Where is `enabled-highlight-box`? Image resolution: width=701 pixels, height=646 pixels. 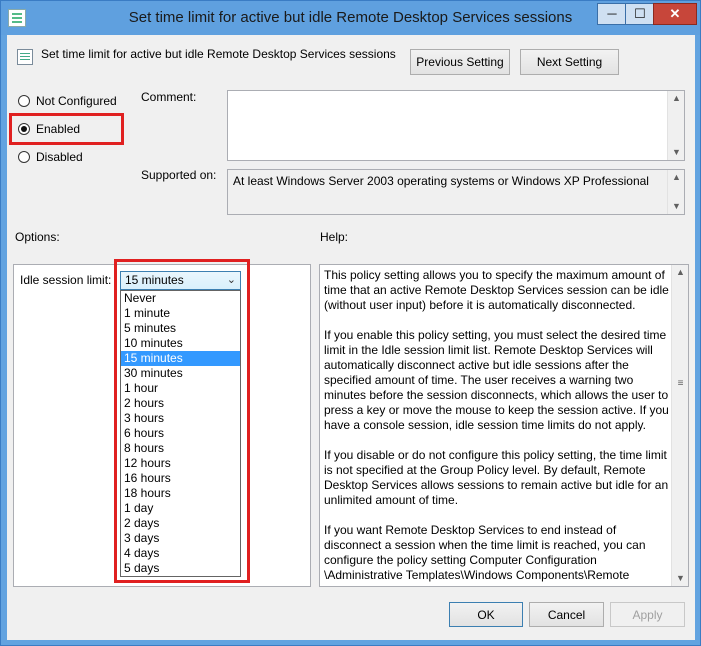 enabled-highlight-box is located at coordinates (66, 129).